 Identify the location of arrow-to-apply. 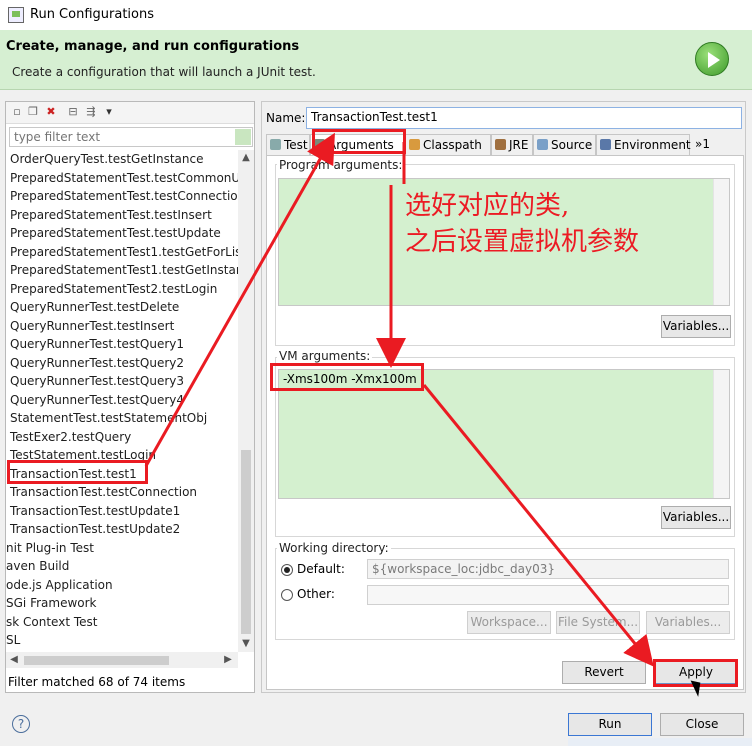
(538, 525).